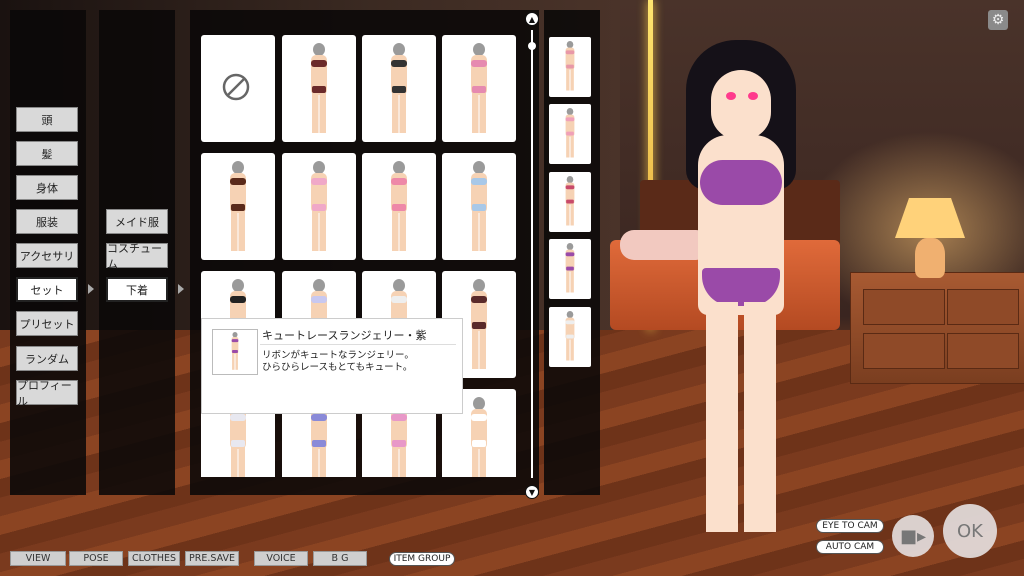 The height and width of the screenshot is (576, 1024). What do you see at coordinates (741, 182) in the screenshot?
I see `character-bra` at bounding box center [741, 182].